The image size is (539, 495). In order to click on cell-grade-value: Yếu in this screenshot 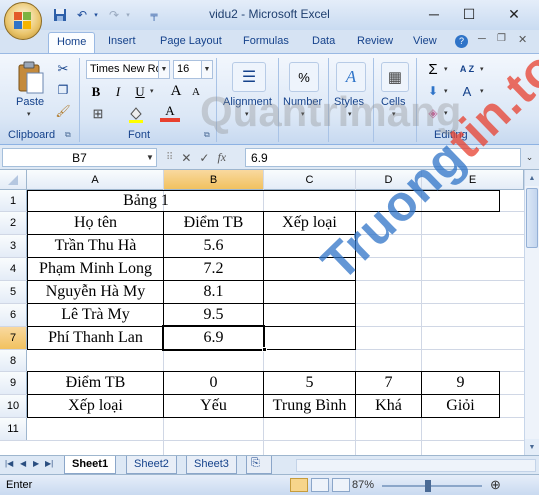, I will do `click(213, 406)`.